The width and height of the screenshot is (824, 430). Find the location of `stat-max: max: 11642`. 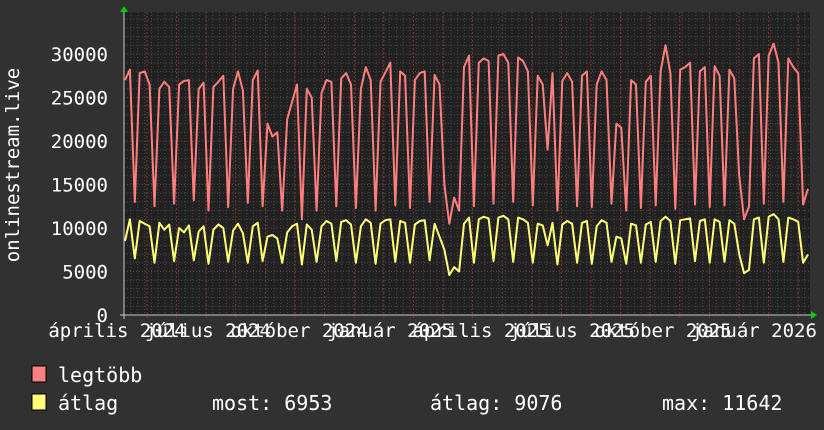

stat-max: max: 11642 is located at coordinates (722, 403).